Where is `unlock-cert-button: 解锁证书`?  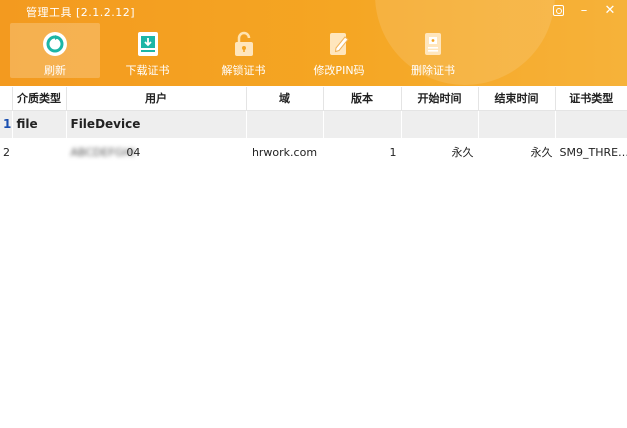 unlock-cert-button: 解锁证书 is located at coordinates (243, 50).